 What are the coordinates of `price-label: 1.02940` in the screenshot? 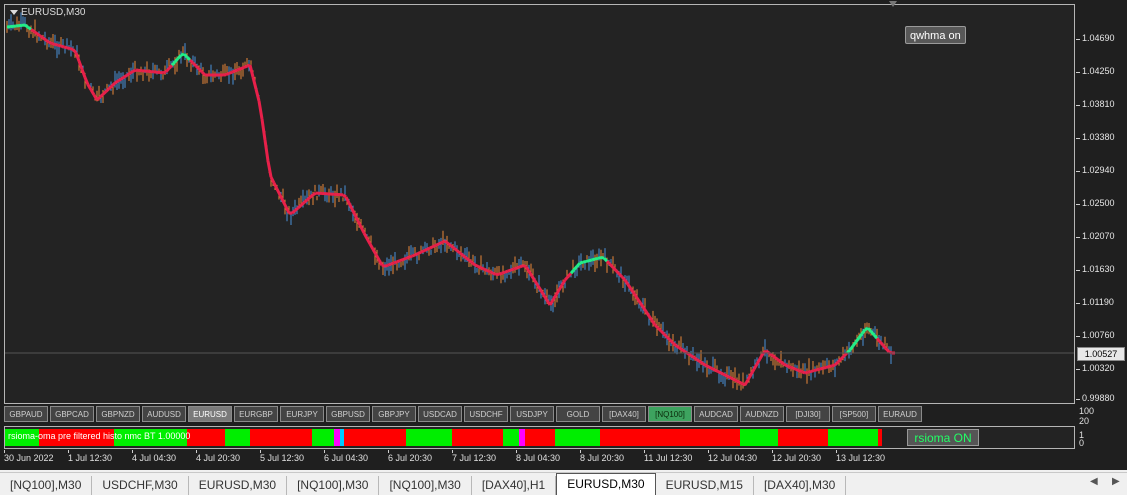 It's located at (1098, 170).